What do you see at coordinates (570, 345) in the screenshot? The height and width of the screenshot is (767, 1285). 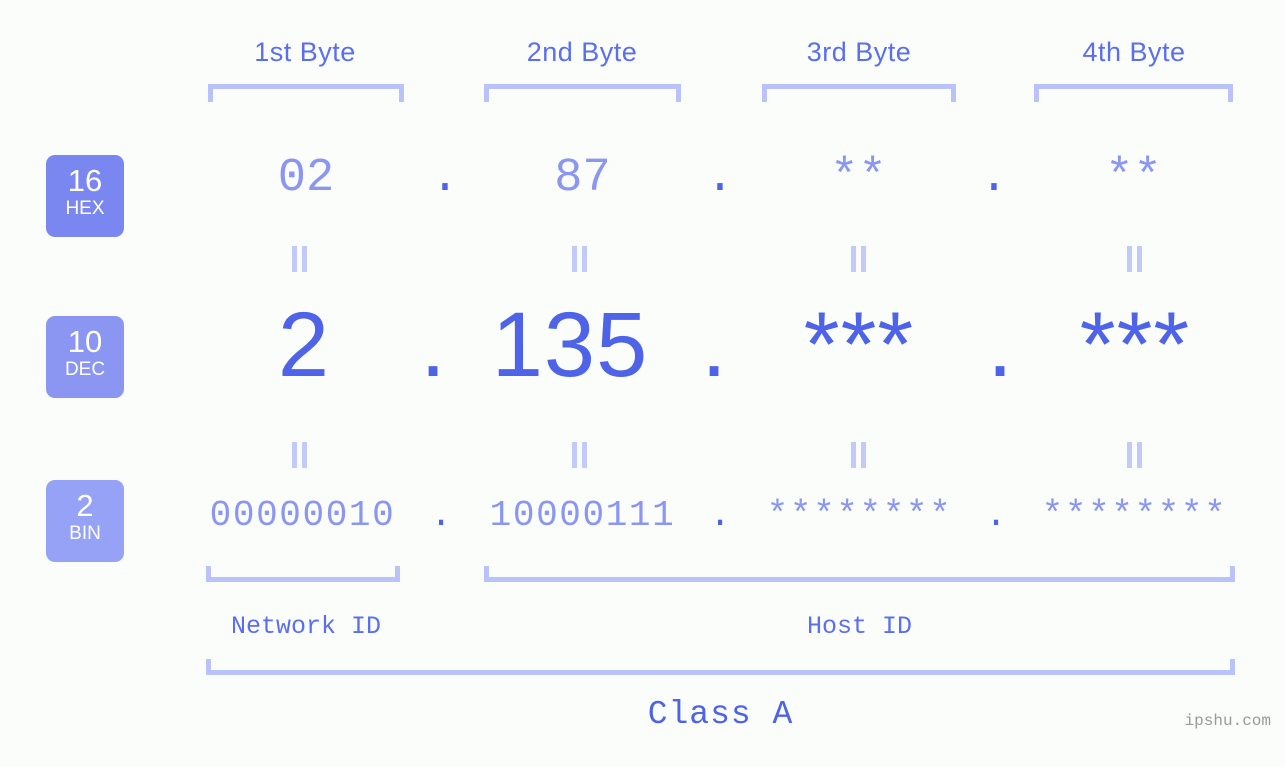 I see `dec-octet-2: 135` at bounding box center [570, 345].